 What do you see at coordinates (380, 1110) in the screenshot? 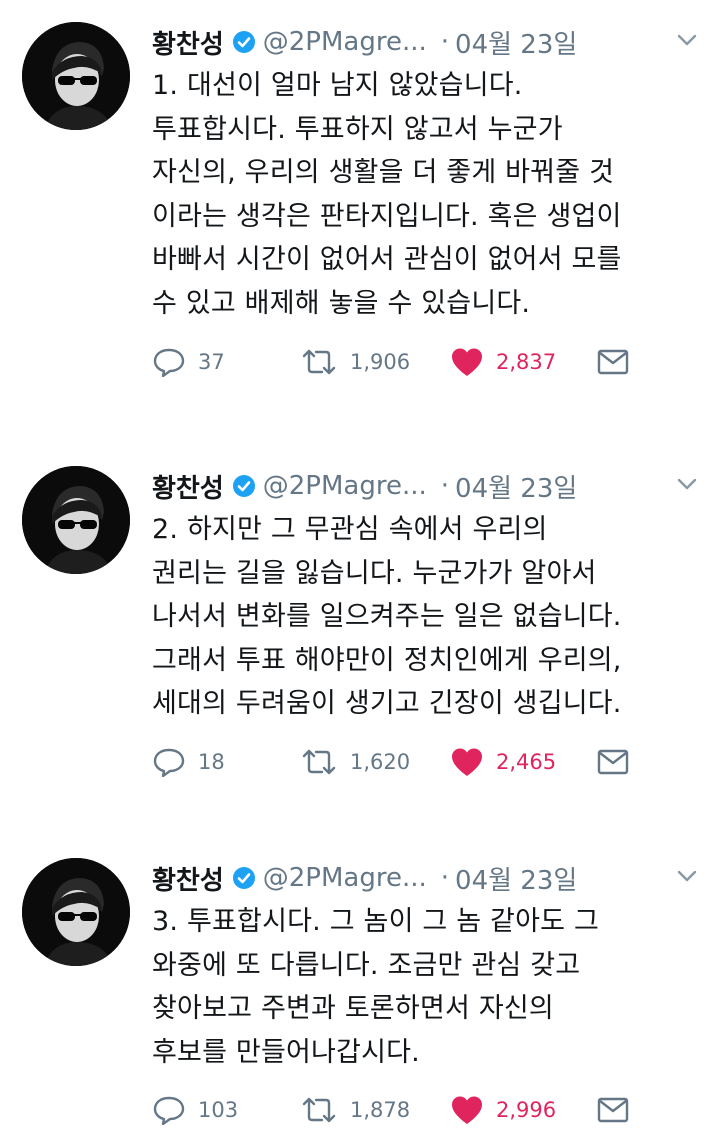
I see `retweet-count: 1,878` at bounding box center [380, 1110].